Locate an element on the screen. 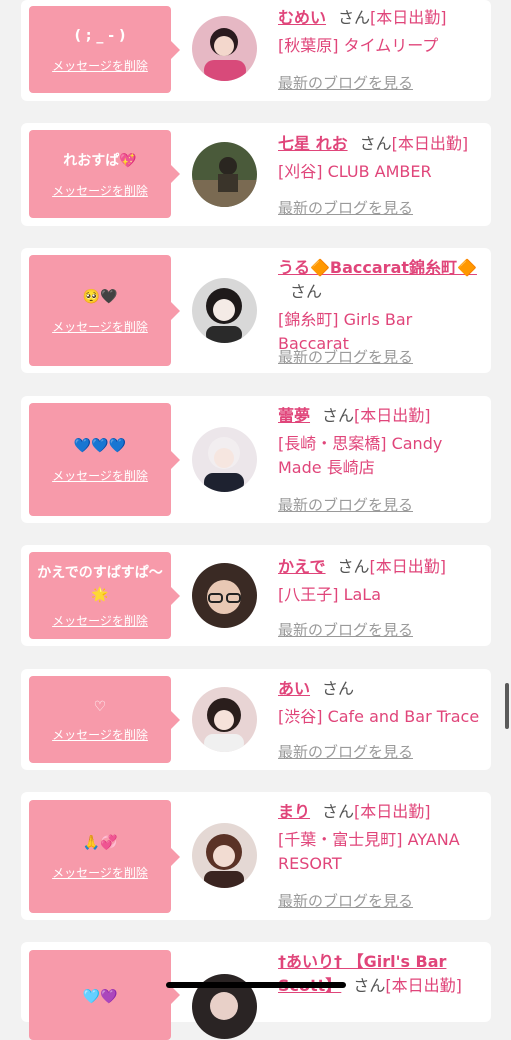 This screenshot has height=1040, width=511. cast-info: かえで さん[本日出勤] [八王子] LaLa is located at coordinates (383, 581).